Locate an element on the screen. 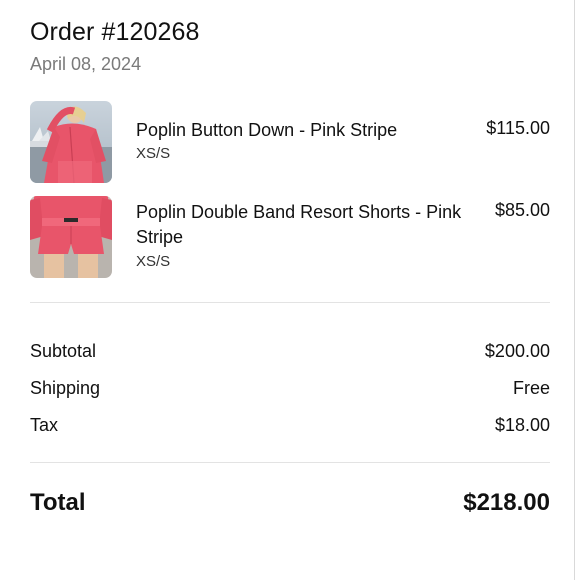 This screenshot has height=580, width=580. product-name: Poplin Button Down - Pink Stripe is located at coordinates (301, 130).